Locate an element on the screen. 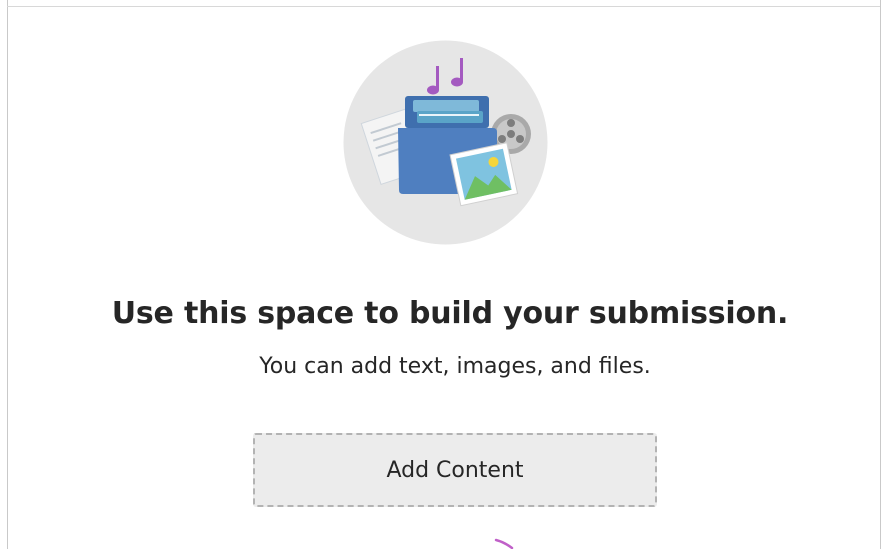 Image resolution: width=883 pixels, height=549 pixels. add-content-label: Add Content is located at coordinates (455, 470).